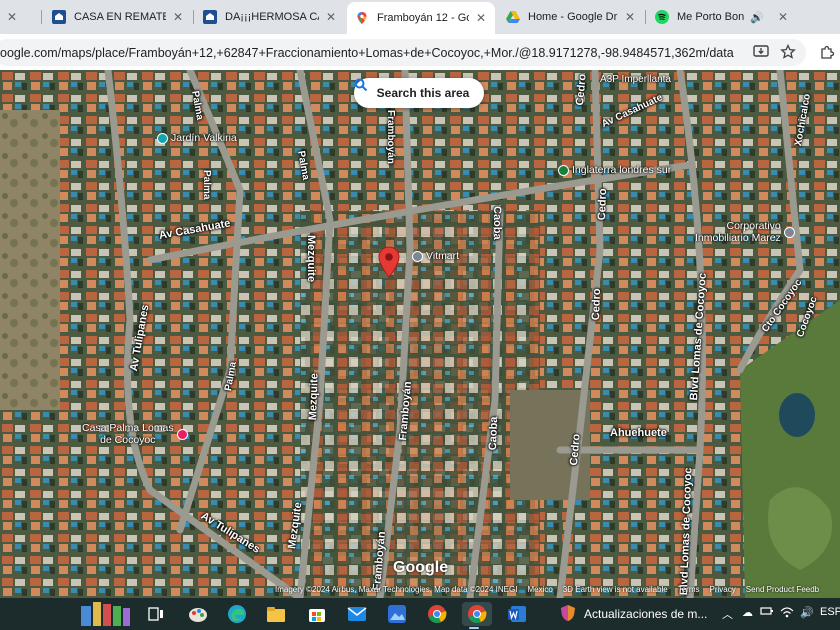 This screenshot has height=630, width=840. What do you see at coordinates (206, 185) in the screenshot?
I see `road-label-palma: Palma` at bounding box center [206, 185].